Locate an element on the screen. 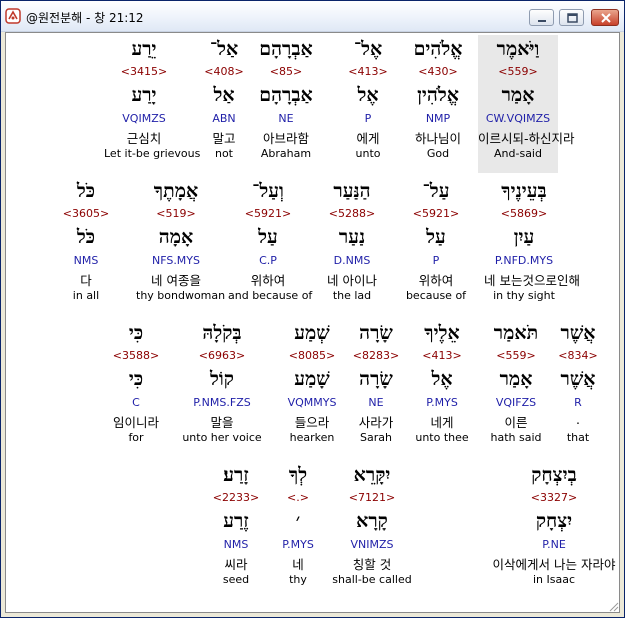  hebrew-word: בְּקֹלָהּ is located at coordinates (222, 333).